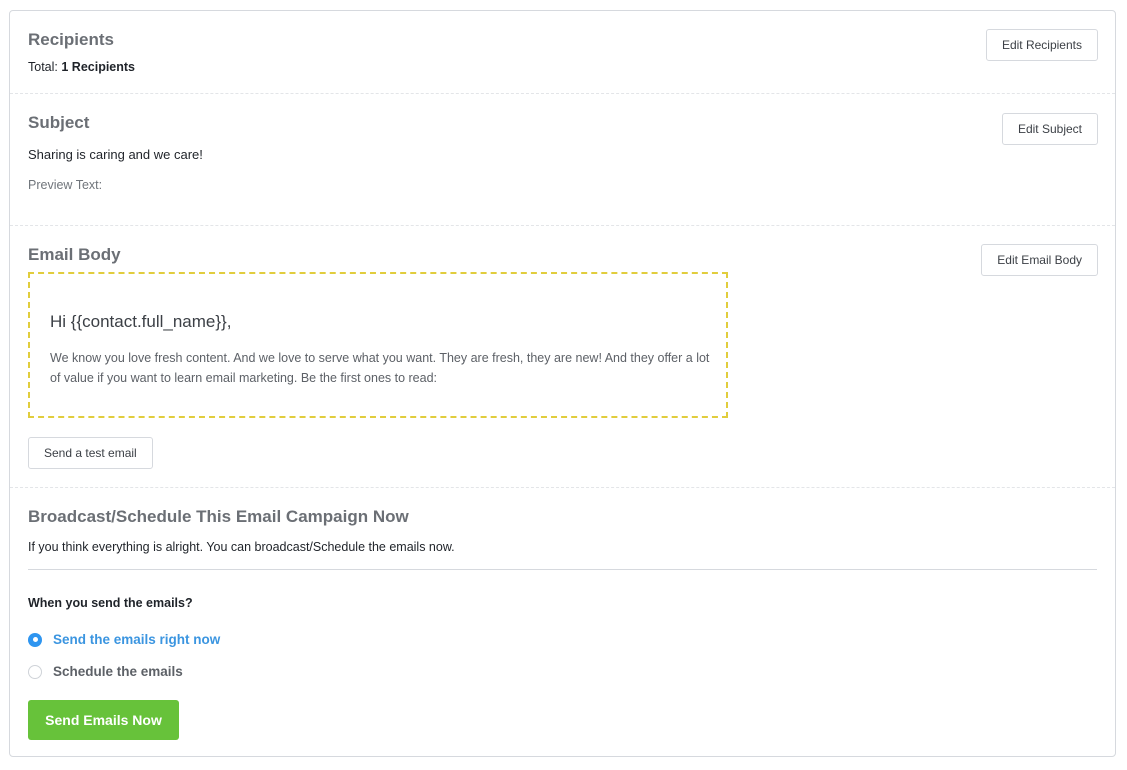 Image resolution: width=1127 pixels, height=770 pixels. I want to click on recipients-total: Total: 1 Recipients, so click(81, 67).